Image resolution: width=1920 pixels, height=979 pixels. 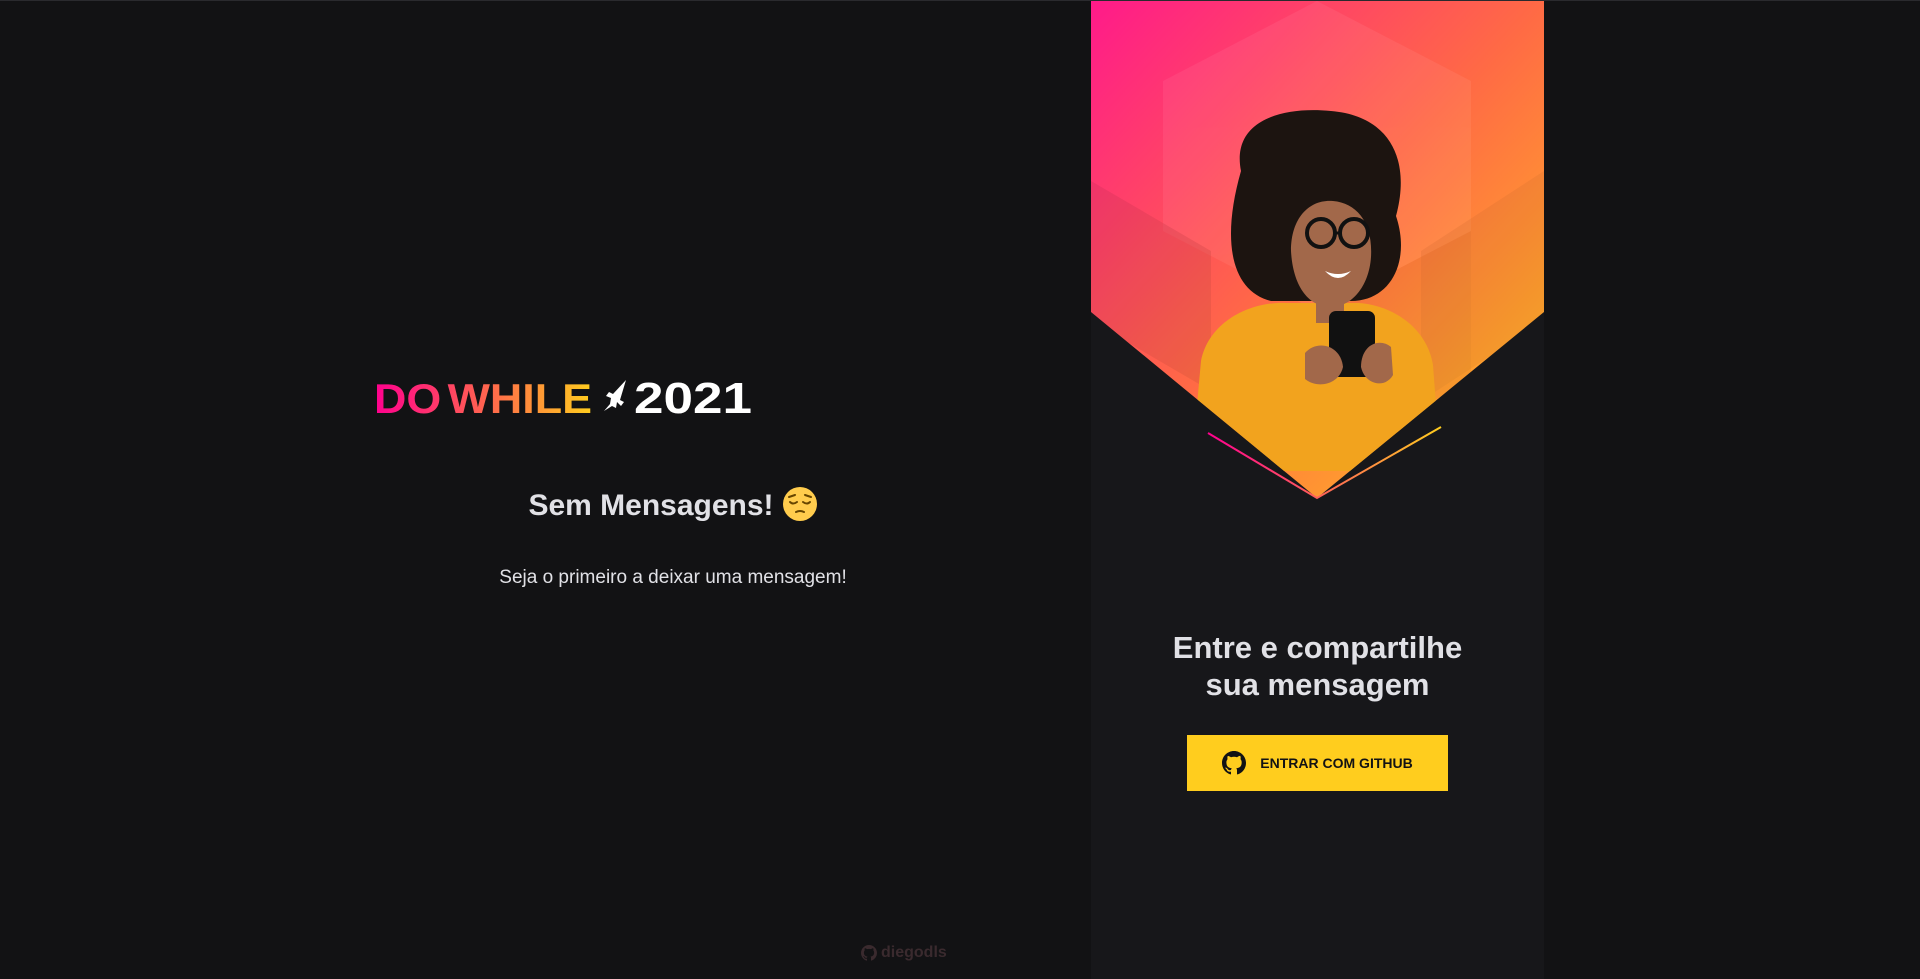 I want to click on empty-messages-title-text: Sem Mensagens!, so click(x=651, y=505).